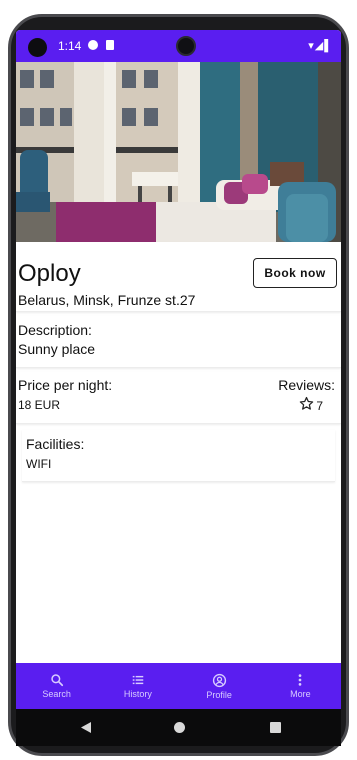 This screenshot has height=760, width=357. Describe the element at coordinates (300, 694) in the screenshot. I see `nav-more-label: More` at that location.